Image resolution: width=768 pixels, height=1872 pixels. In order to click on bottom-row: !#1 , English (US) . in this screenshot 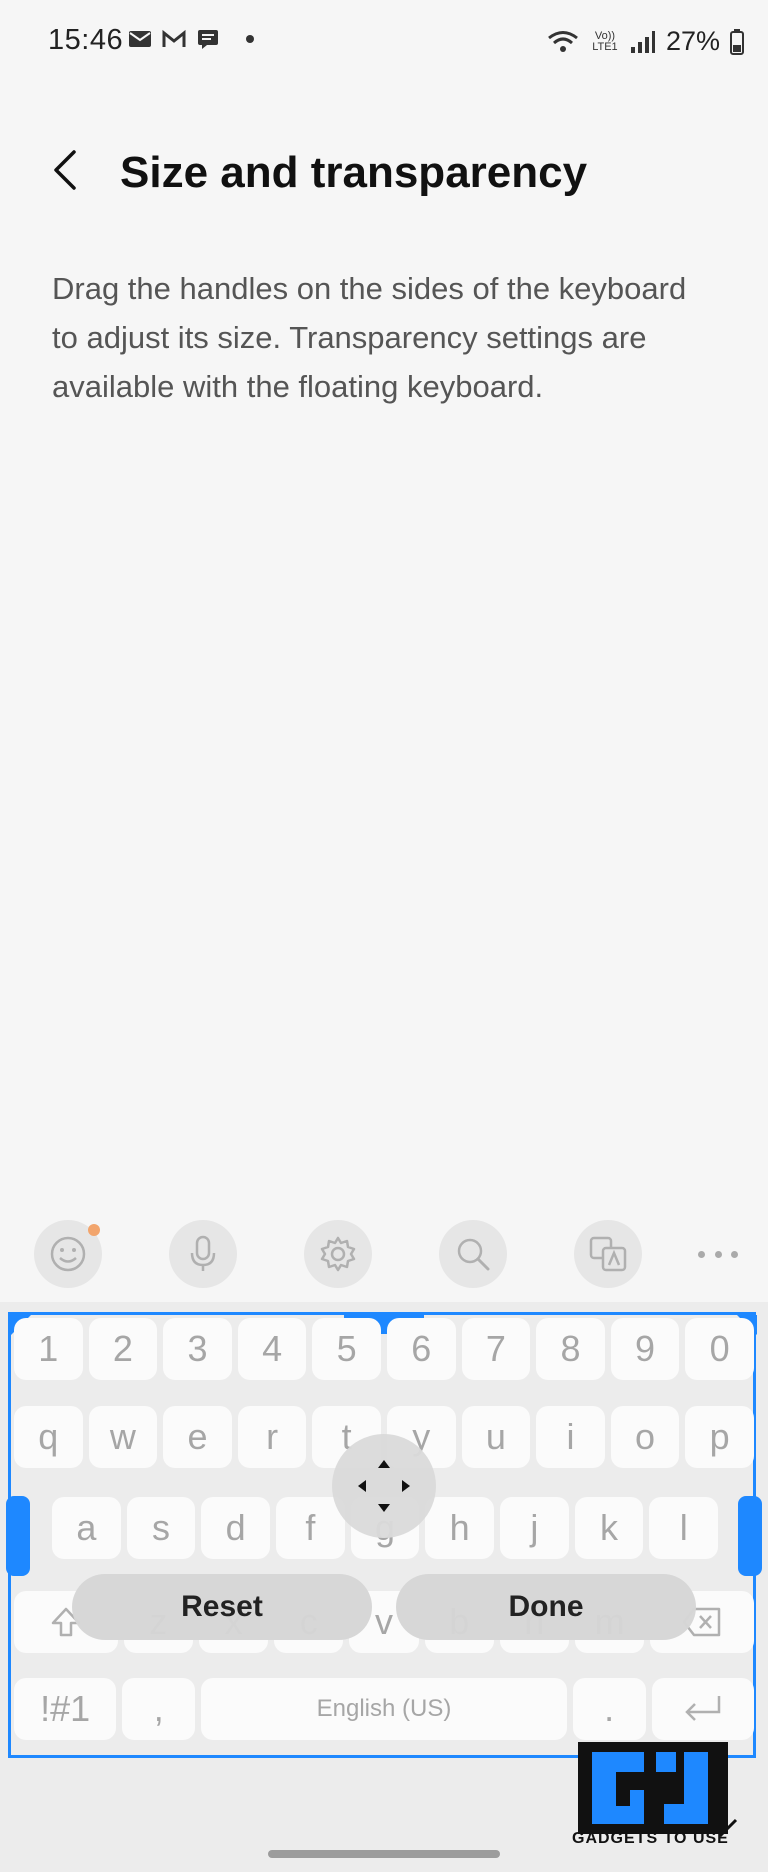, I will do `click(384, 1709)`.